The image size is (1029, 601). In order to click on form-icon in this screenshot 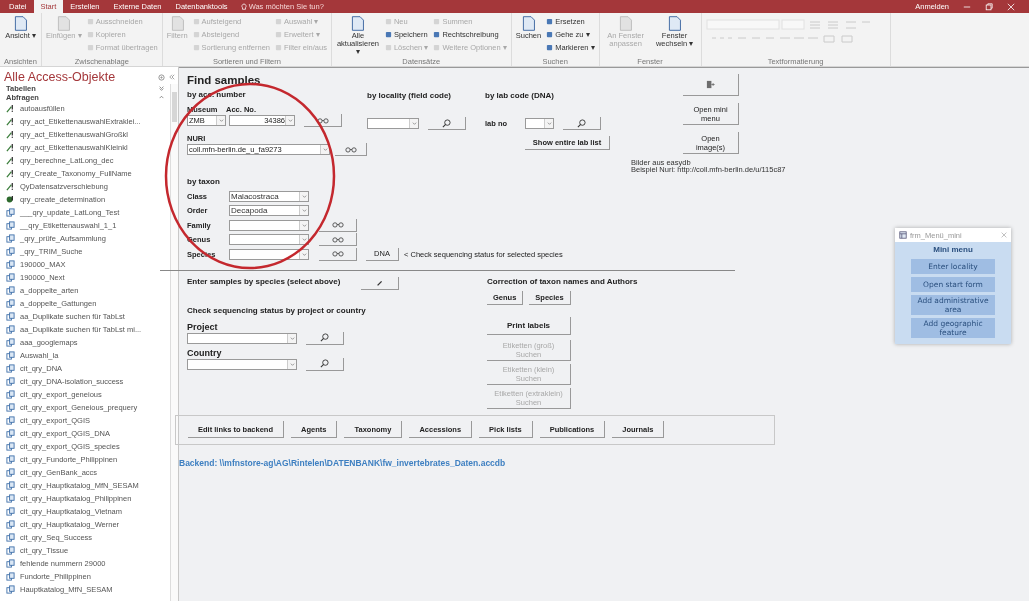, I will do `click(903, 235)`.